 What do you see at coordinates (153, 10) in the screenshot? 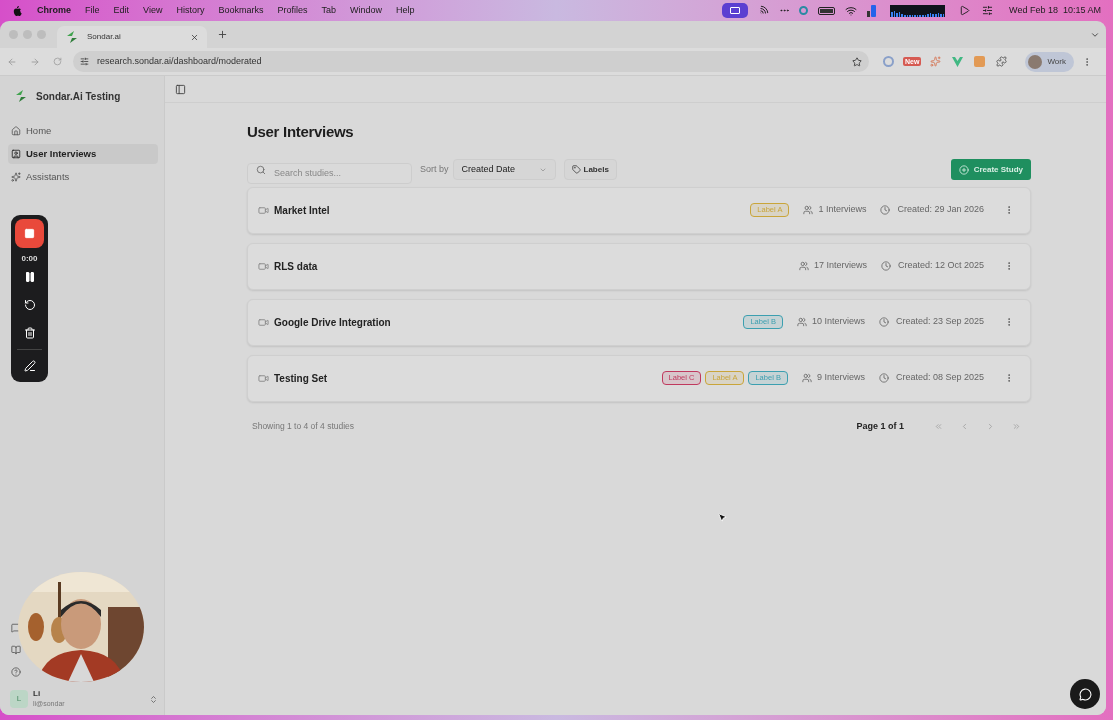
I see `menu-item: View` at bounding box center [153, 10].